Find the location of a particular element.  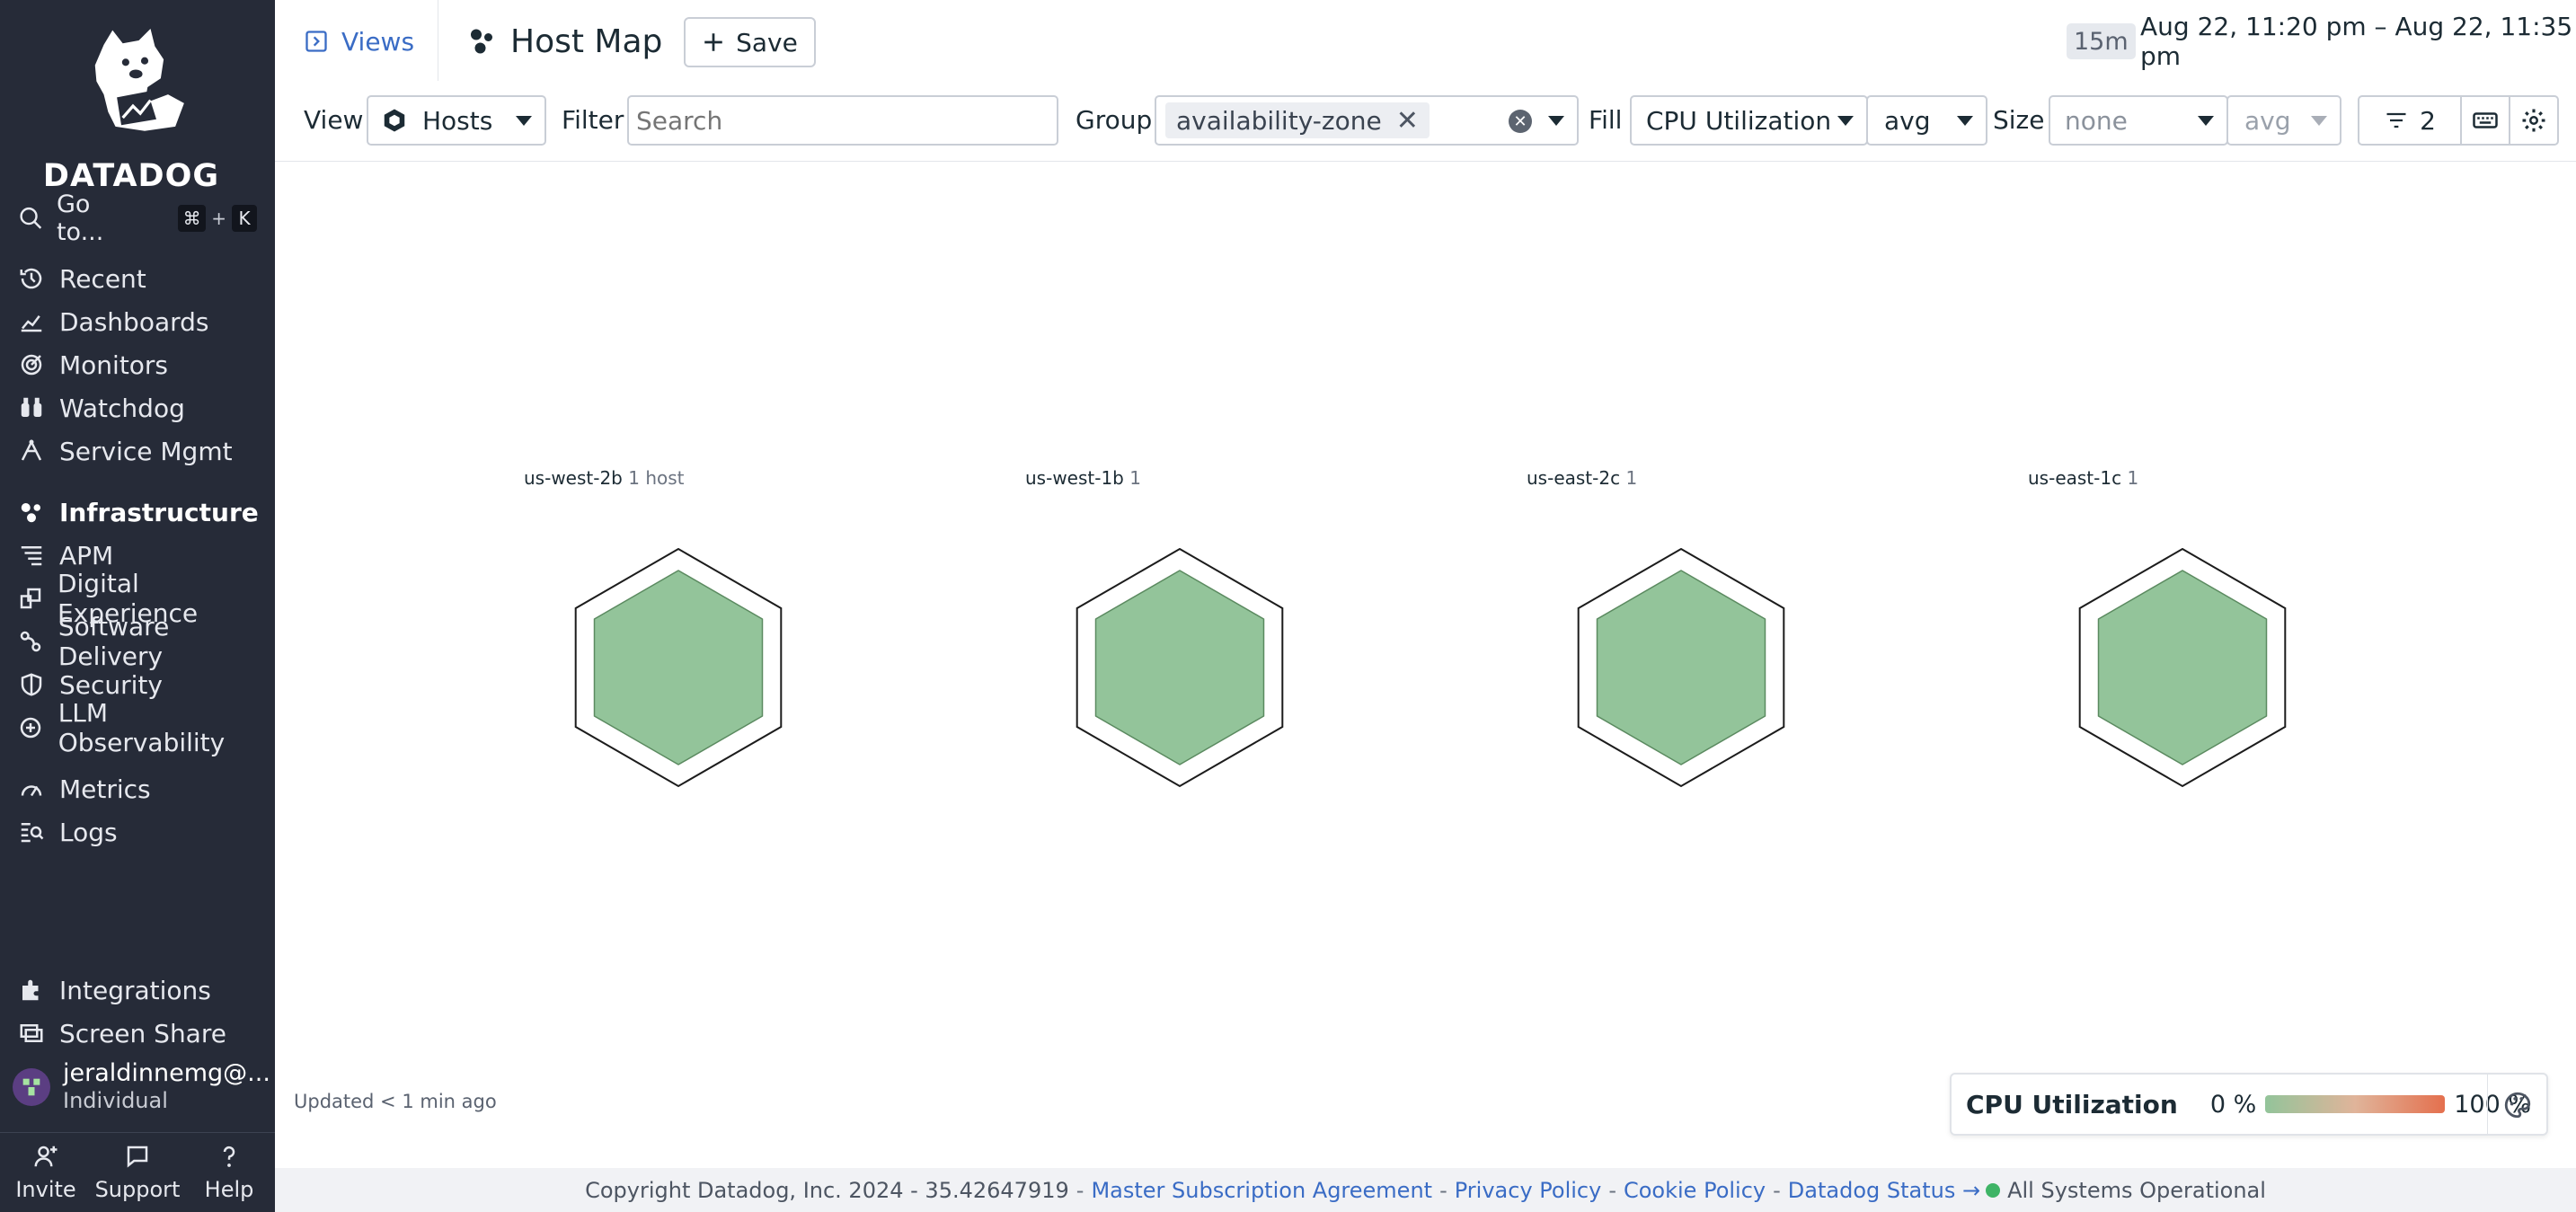

sidebar-item-llm-observability: LLM Observability is located at coordinates (137, 727).